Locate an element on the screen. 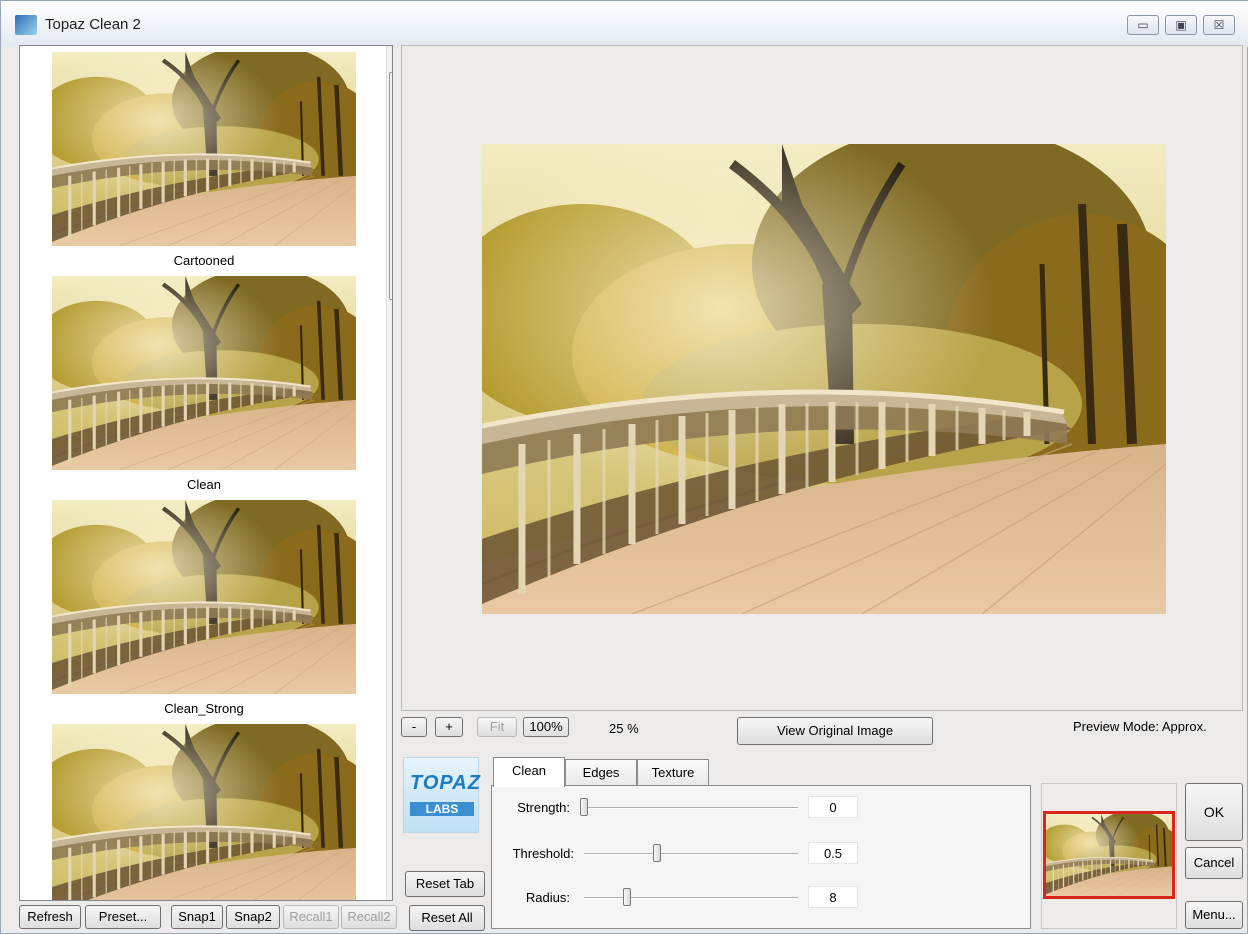 The width and height of the screenshot is (1248, 934). preset-label: Cartooned is located at coordinates (204, 260).